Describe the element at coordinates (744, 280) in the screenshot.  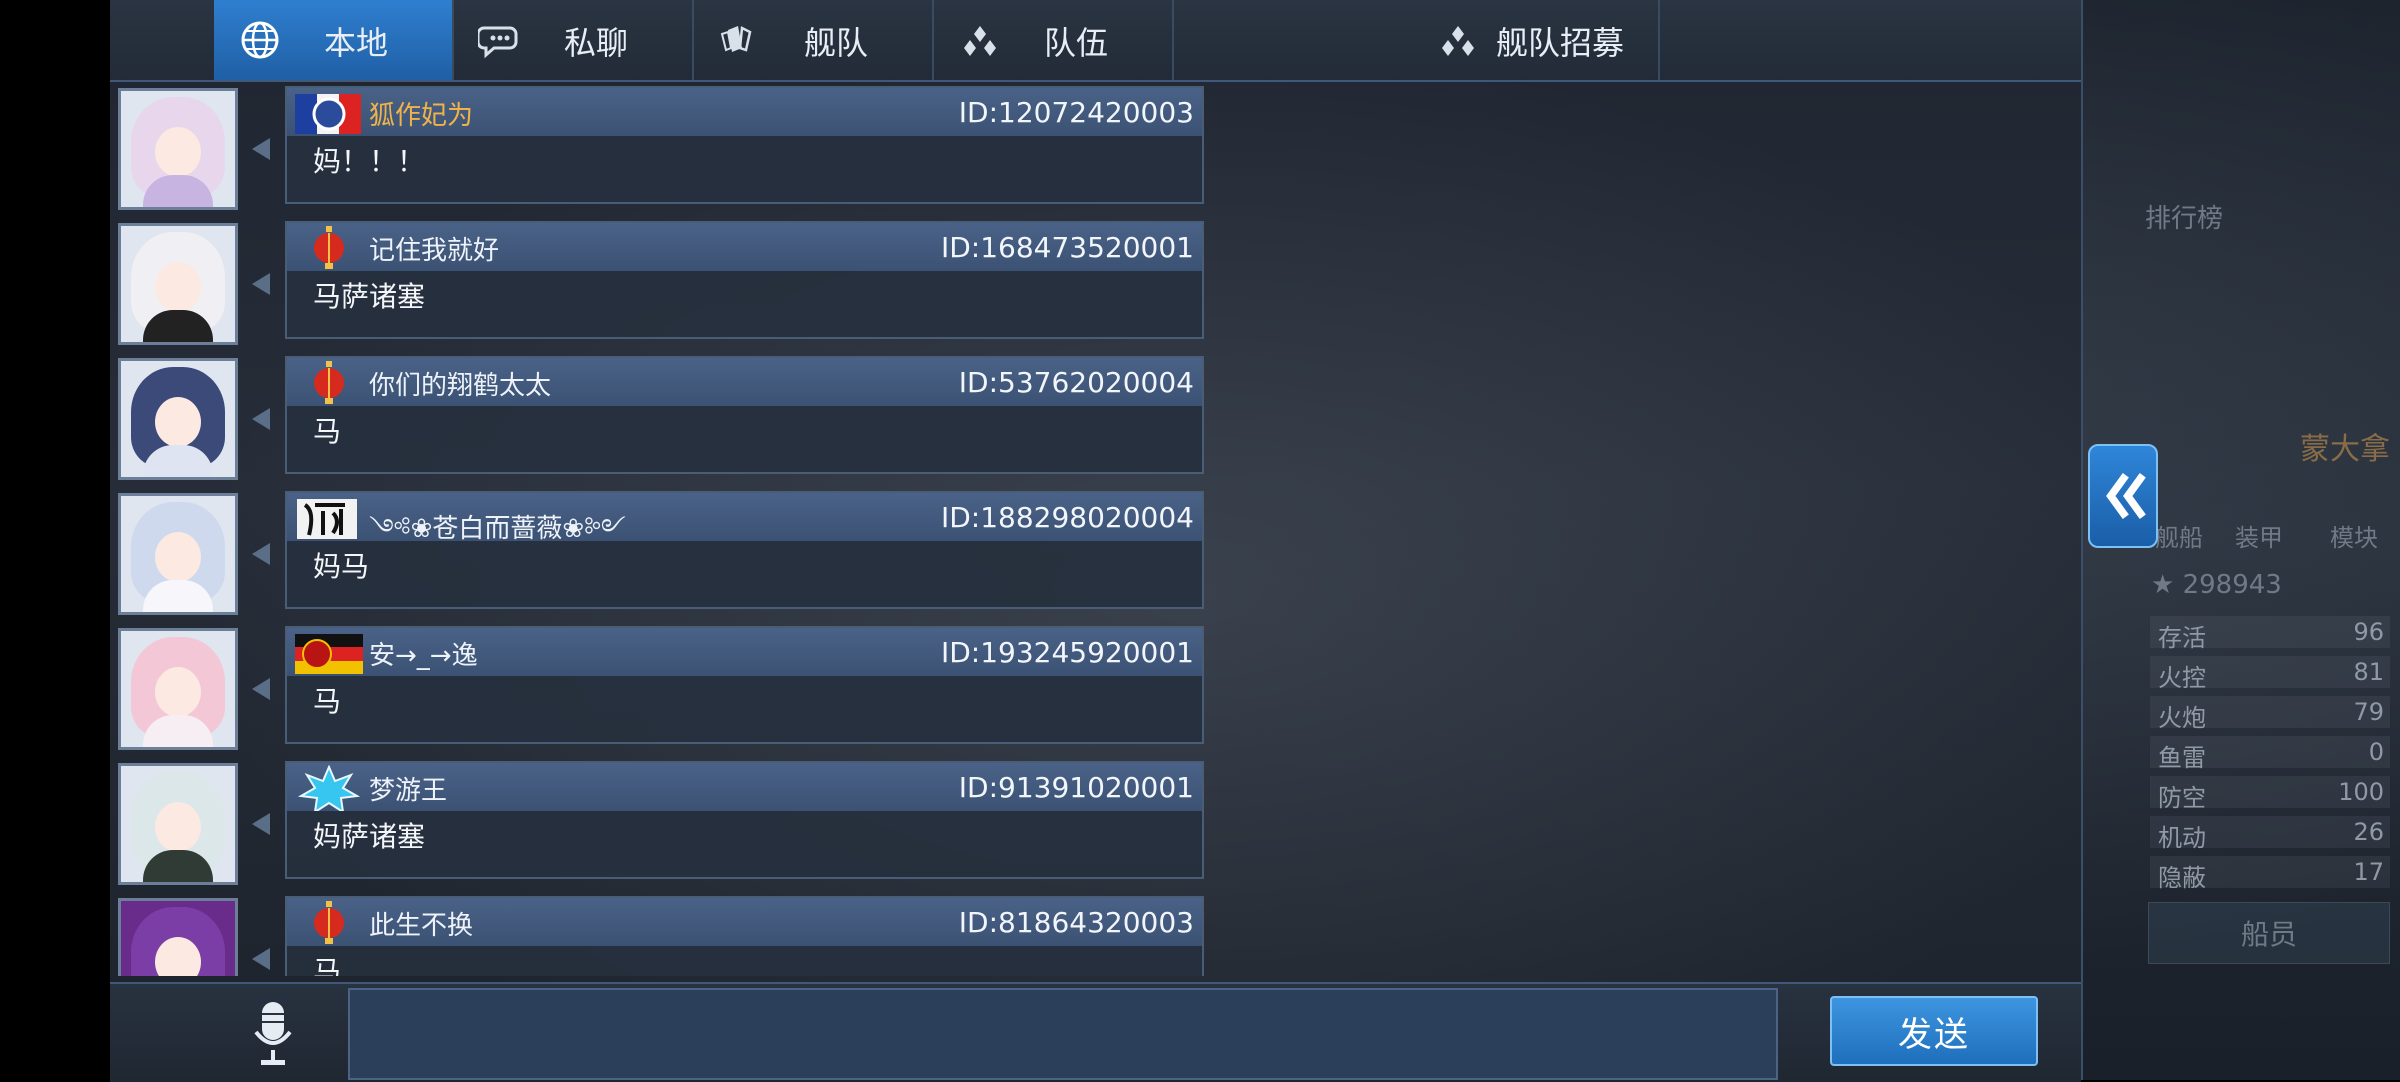
I see `message-bubble: 记住我就好 ID:168473520001 马萨诸塞` at that location.